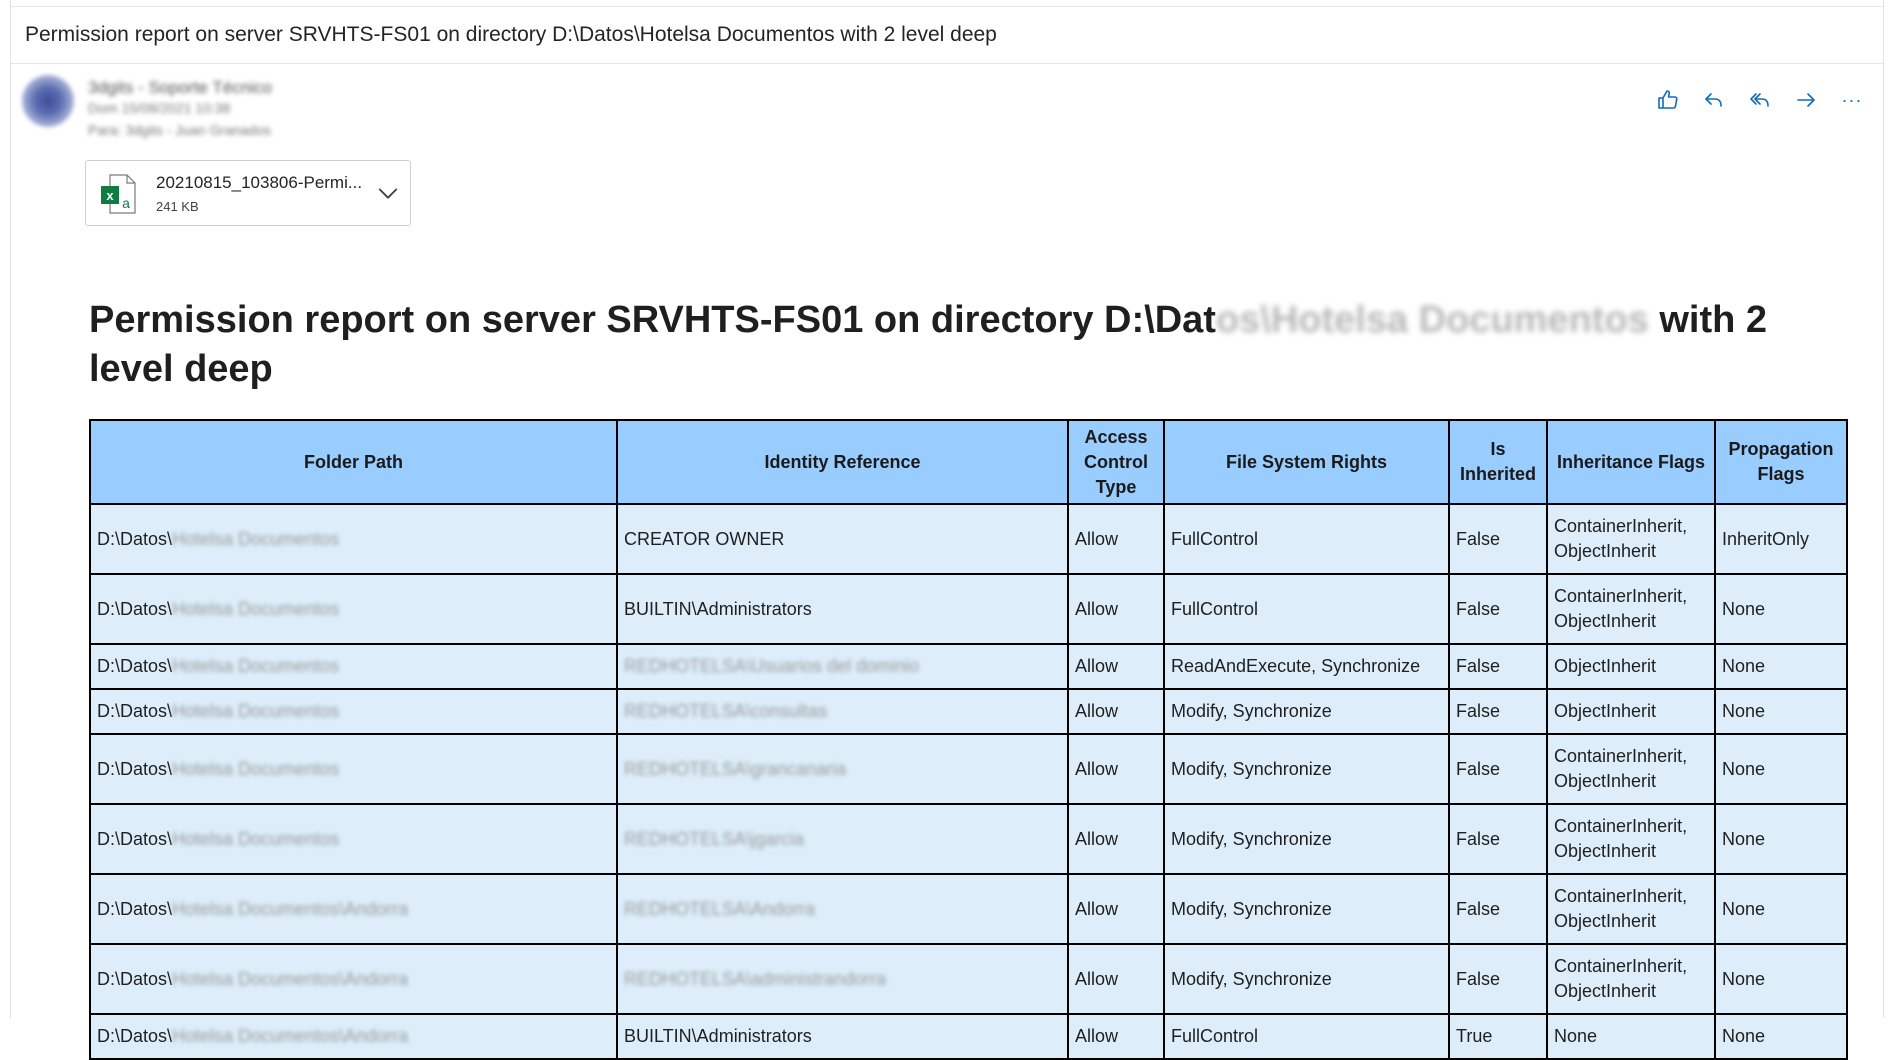  Describe the element at coordinates (179, 130) in the screenshot. I see `recipient-line: Para: 3dgits - Juan Granados` at that location.